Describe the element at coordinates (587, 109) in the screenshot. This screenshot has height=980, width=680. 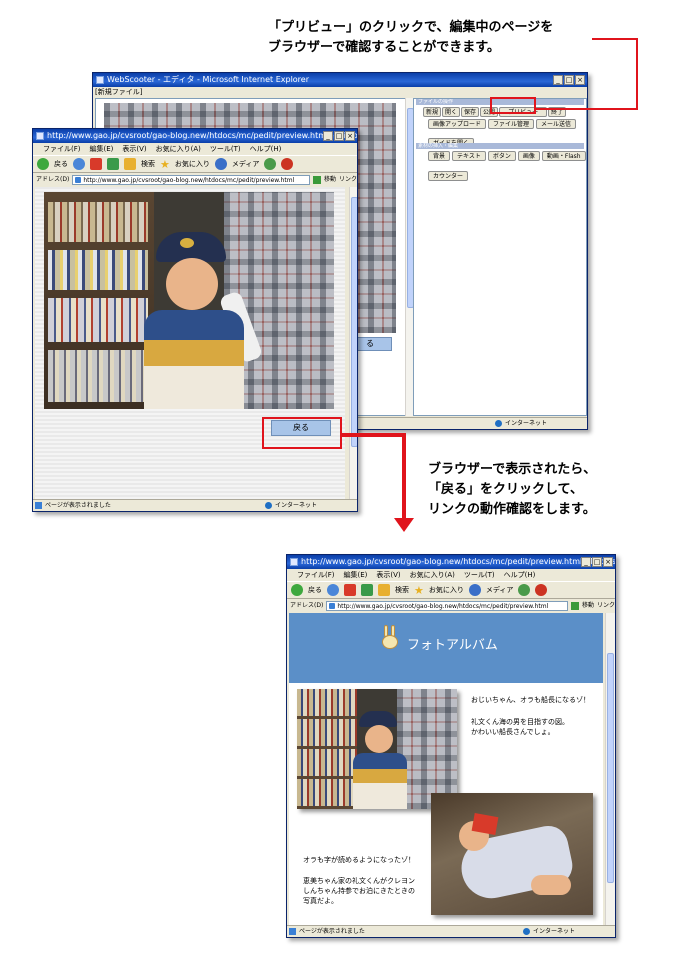
I see `callout-connector-h2` at that location.